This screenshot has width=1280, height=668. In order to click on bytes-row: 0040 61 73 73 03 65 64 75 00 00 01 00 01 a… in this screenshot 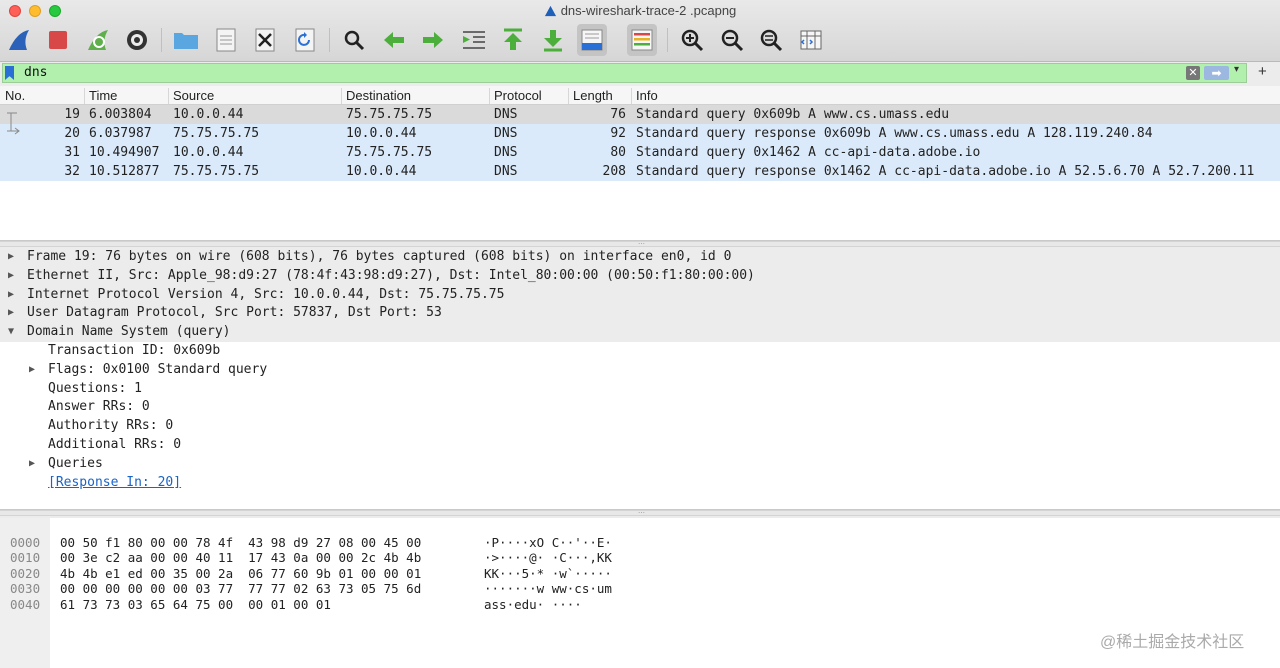, I will do `click(296, 604)`.